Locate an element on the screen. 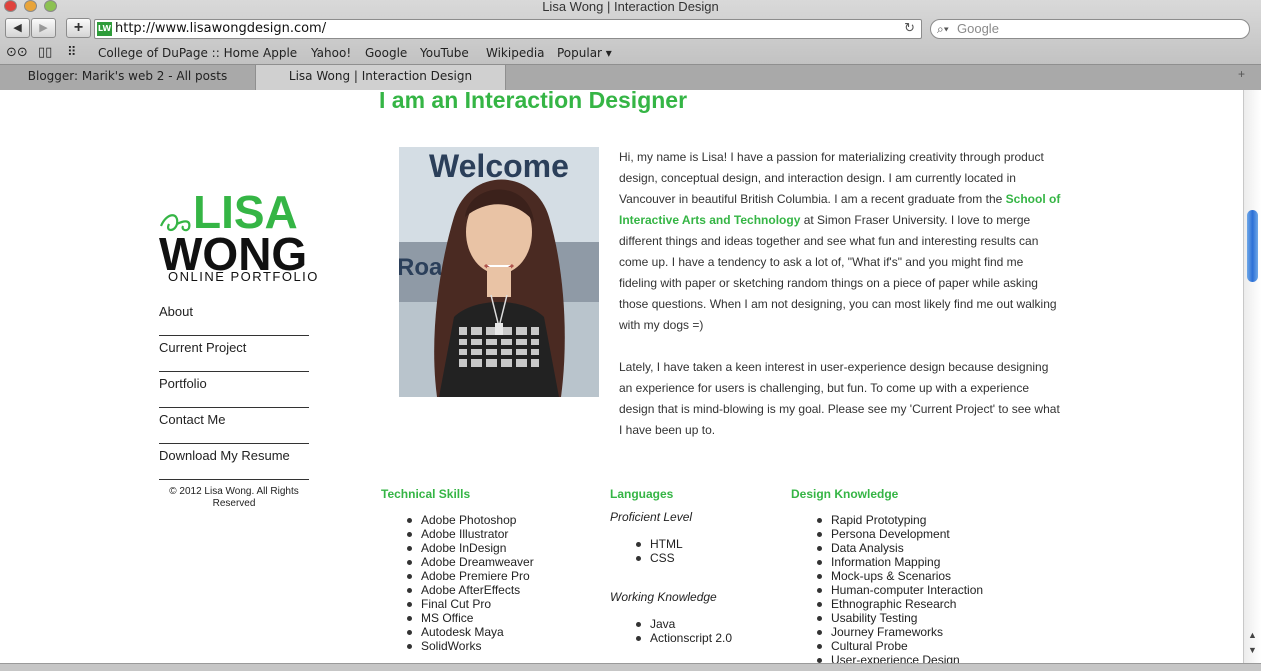 The height and width of the screenshot is (671, 1261). back-button: ◀ is located at coordinates (17, 28).